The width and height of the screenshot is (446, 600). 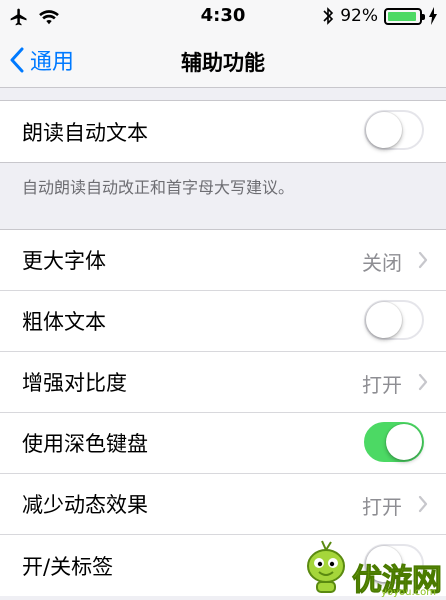 What do you see at coordinates (373, 568) in the screenshot?
I see `watermark-logo: 优游网 yoyou.com` at bounding box center [373, 568].